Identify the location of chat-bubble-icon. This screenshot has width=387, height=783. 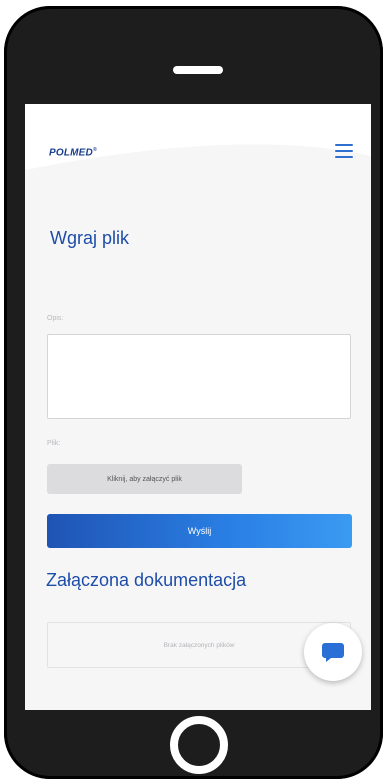
(333, 652).